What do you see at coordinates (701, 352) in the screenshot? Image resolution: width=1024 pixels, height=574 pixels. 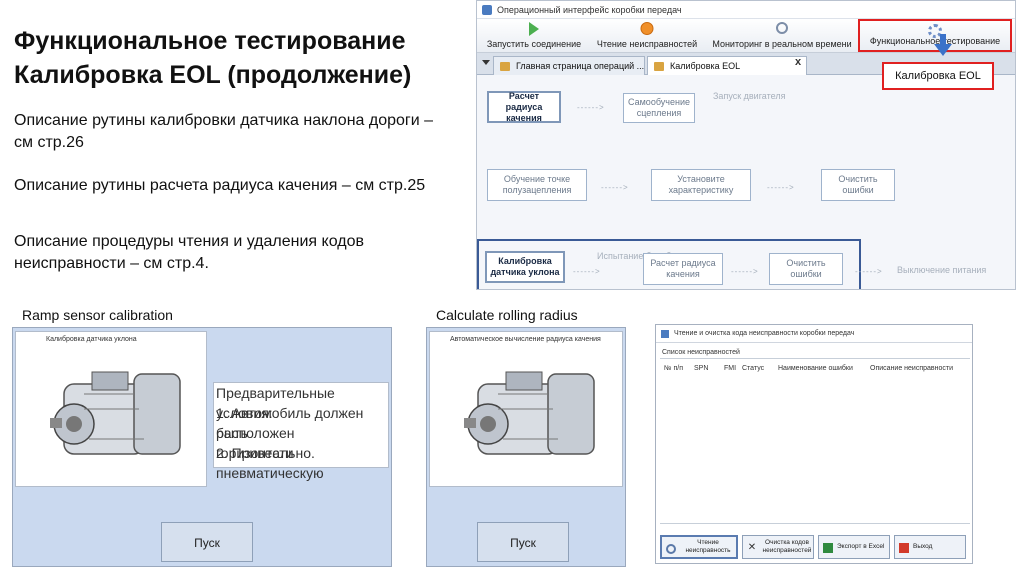 I see `fault-list-label: Список неисправностей` at bounding box center [701, 352].